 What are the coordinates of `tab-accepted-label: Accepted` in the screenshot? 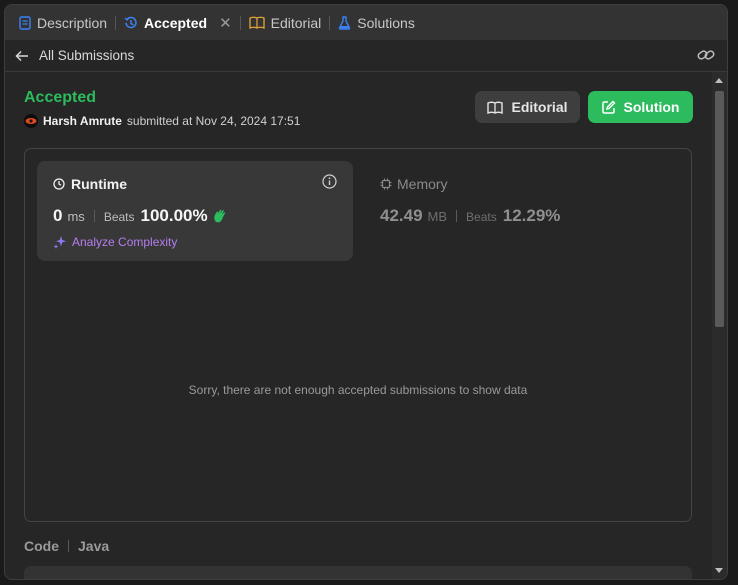 It's located at (176, 22).